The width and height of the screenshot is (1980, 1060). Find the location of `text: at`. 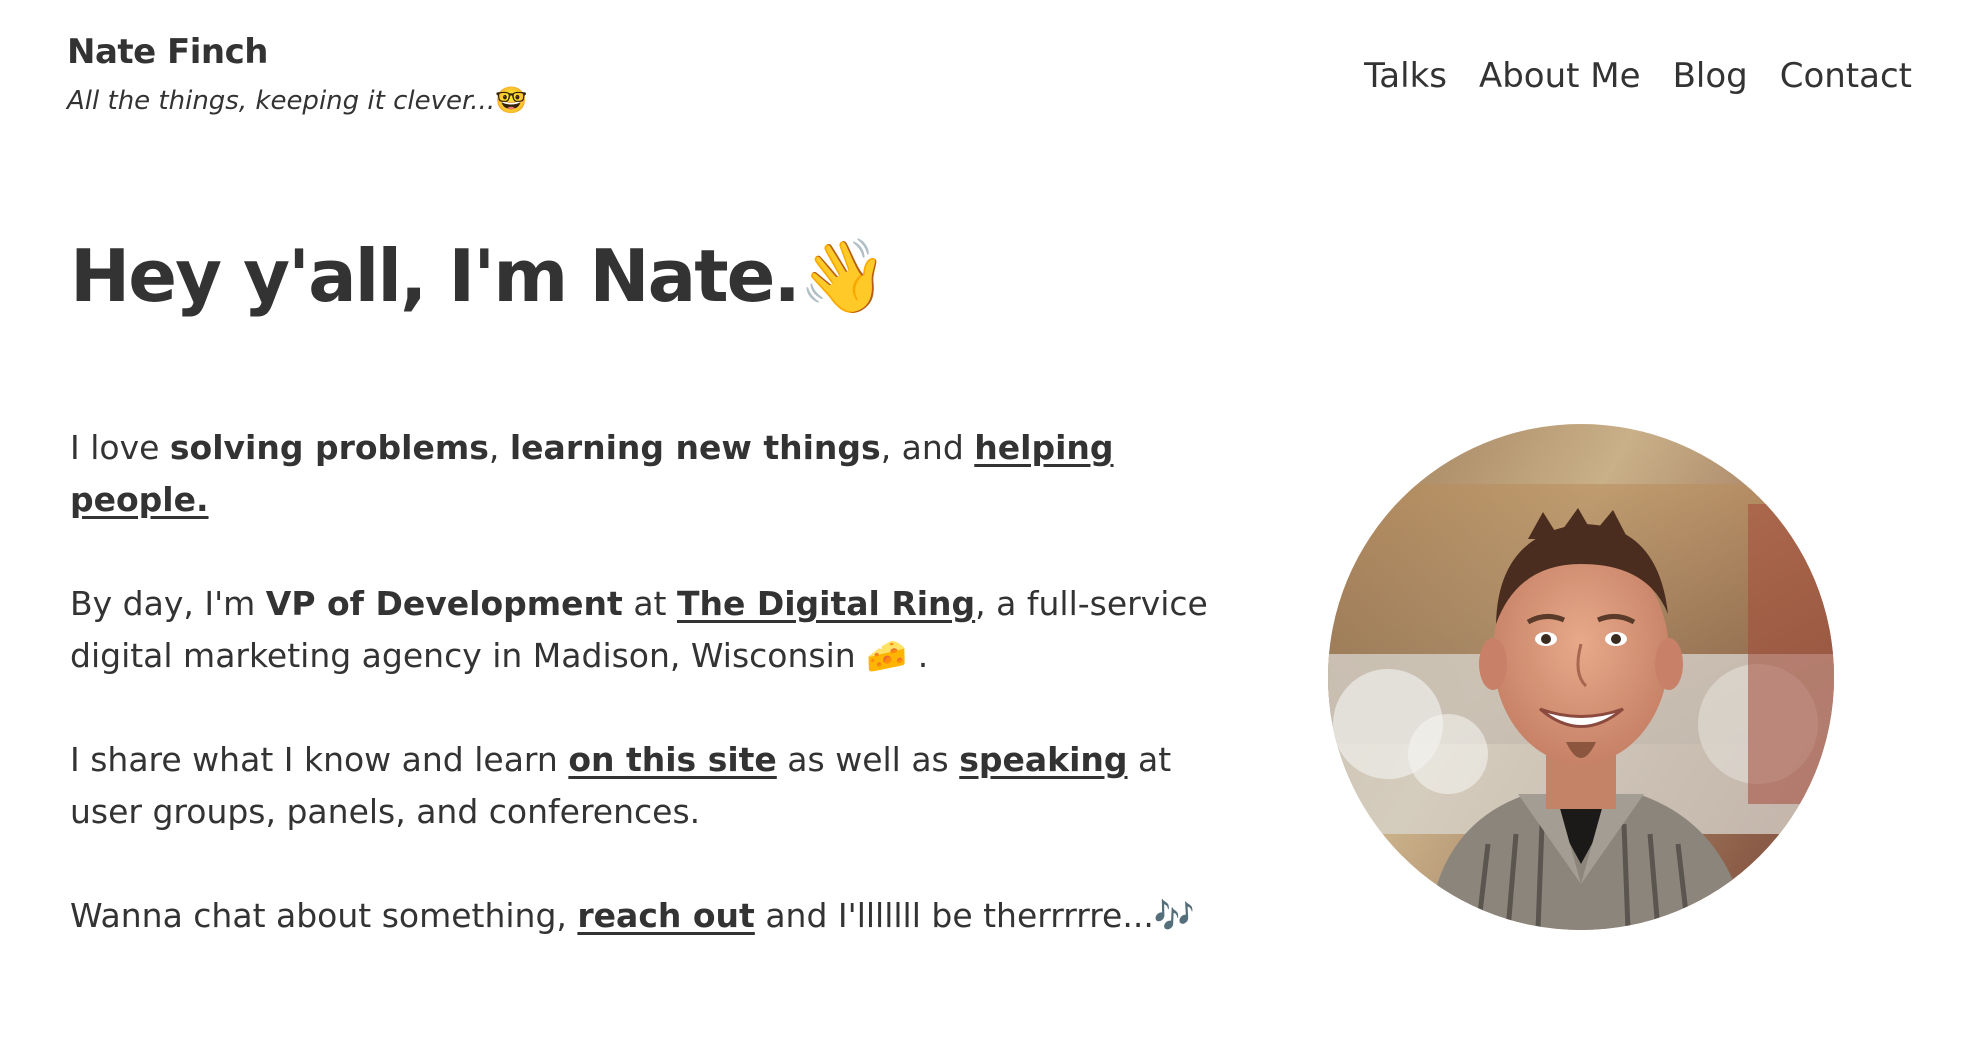

text: at is located at coordinates (649, 603).